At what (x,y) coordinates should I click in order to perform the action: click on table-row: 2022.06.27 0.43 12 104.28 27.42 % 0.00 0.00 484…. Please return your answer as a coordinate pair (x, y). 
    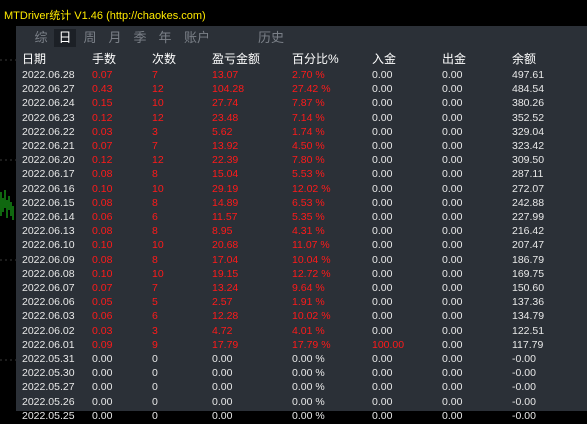
    Looking at the image, I should click on (301, 89).